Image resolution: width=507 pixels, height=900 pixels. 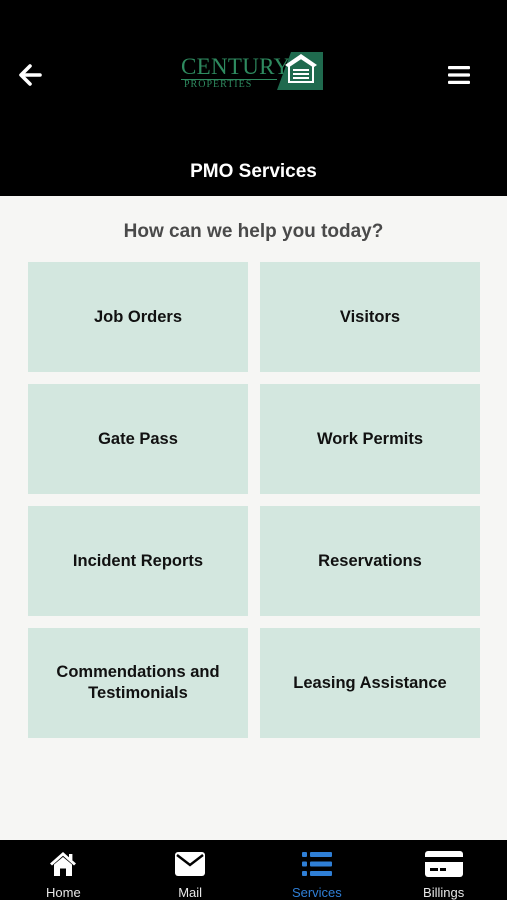 I want to click on service-tile-gate-pass: Gate Pass, so click(x=138, y=439).